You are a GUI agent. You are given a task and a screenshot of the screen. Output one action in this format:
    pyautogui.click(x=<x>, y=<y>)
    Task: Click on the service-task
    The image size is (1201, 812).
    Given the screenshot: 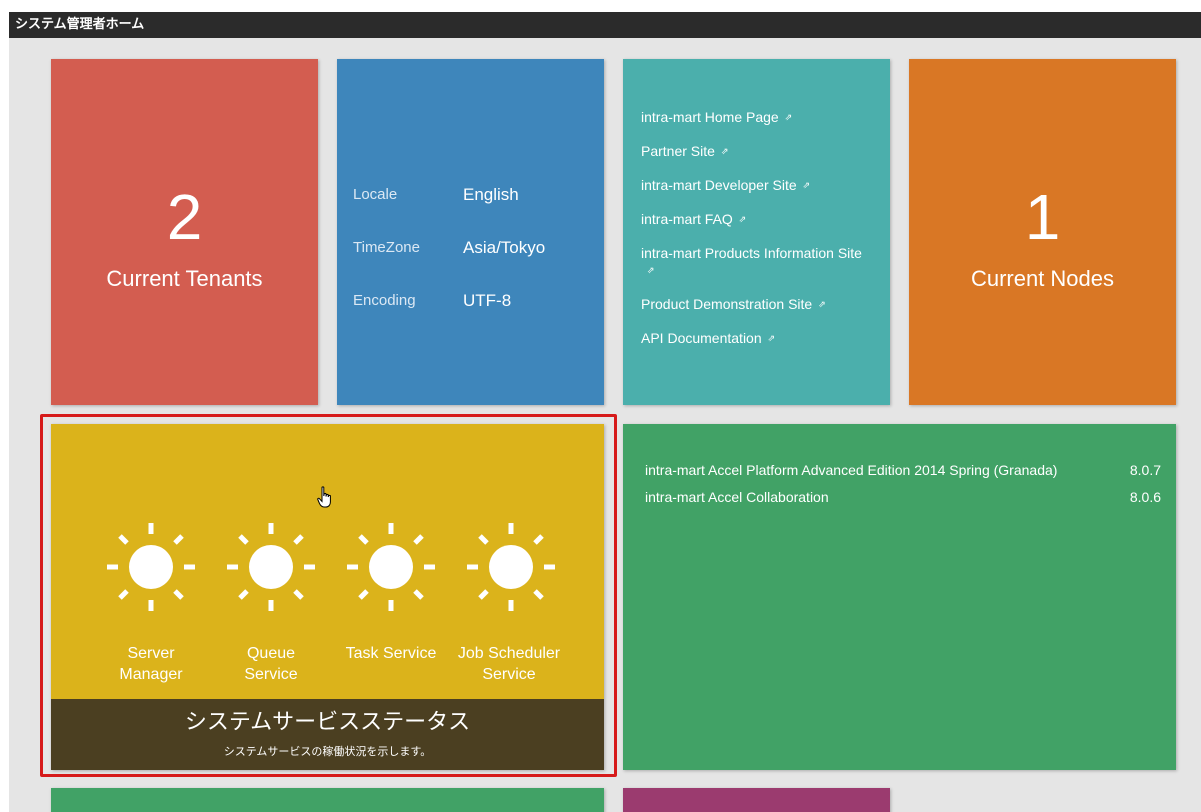 What is the action you would take?
    pyautogui.click(x=391, y=569)
    